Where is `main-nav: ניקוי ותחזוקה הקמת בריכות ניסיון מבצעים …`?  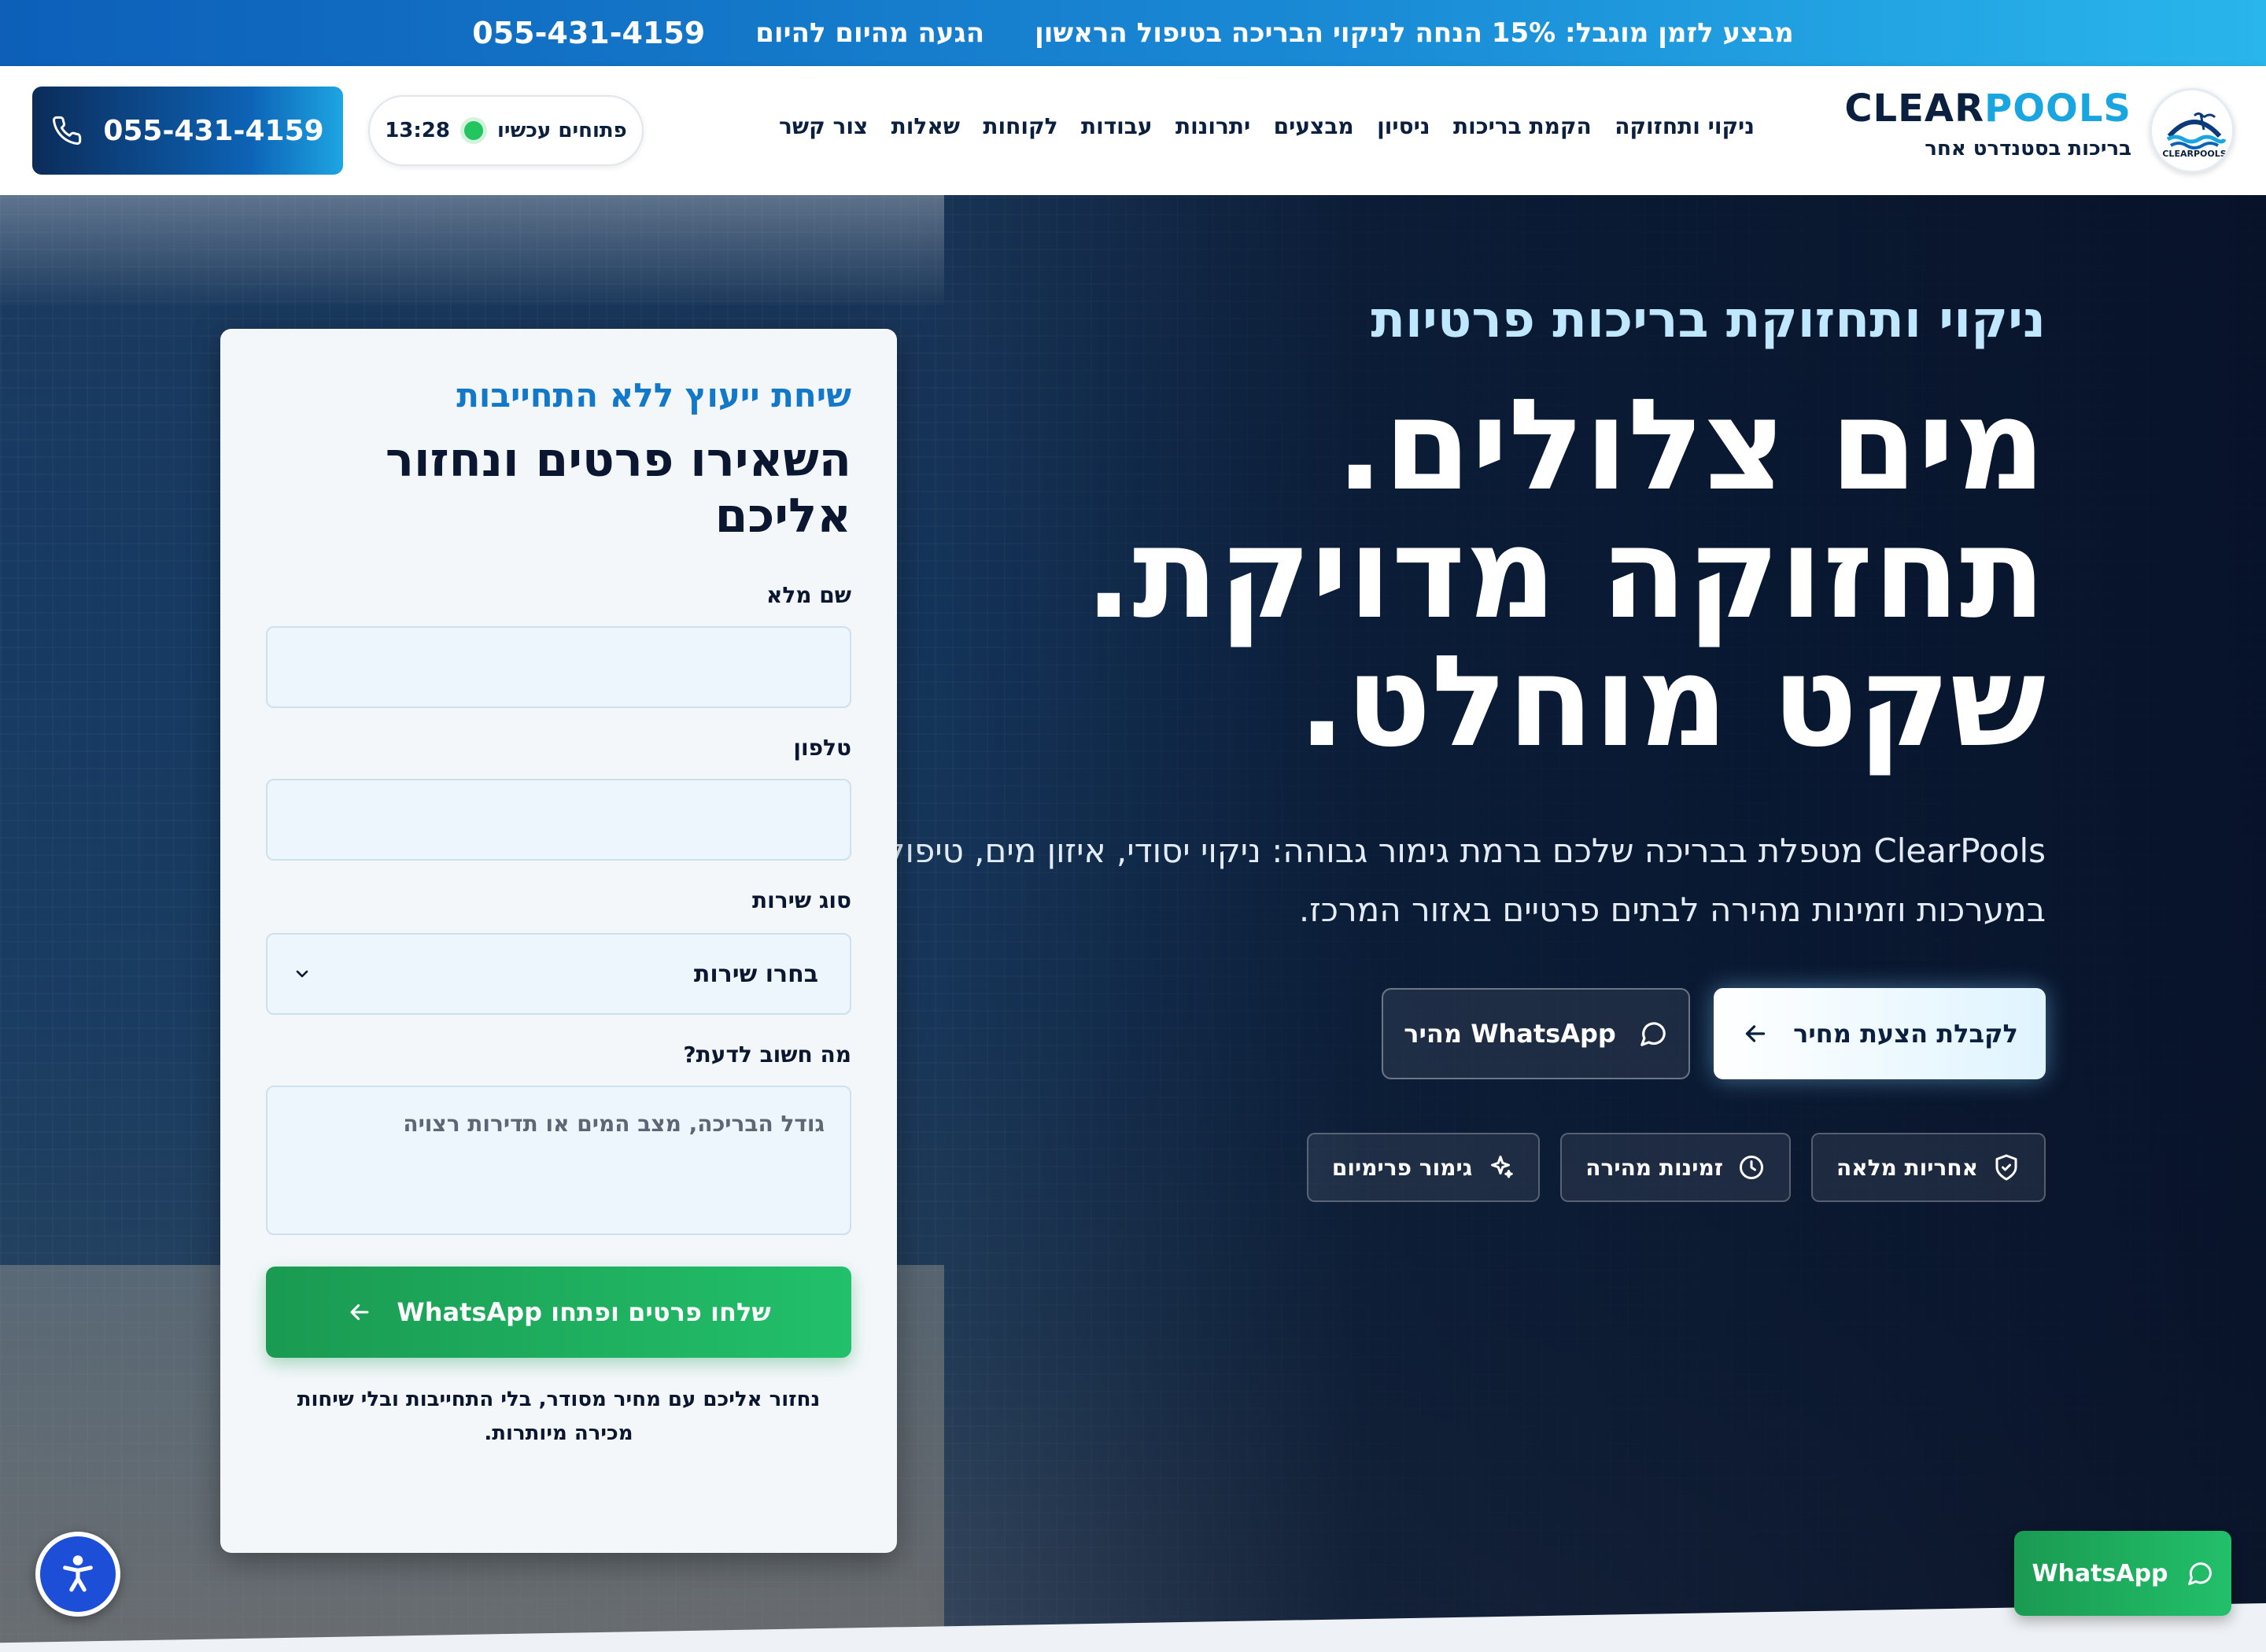
main-nav: ניקוי ותחזוקה הקמת בריכות ניסיון מבצעים … is located at coordinates (1267, 126).